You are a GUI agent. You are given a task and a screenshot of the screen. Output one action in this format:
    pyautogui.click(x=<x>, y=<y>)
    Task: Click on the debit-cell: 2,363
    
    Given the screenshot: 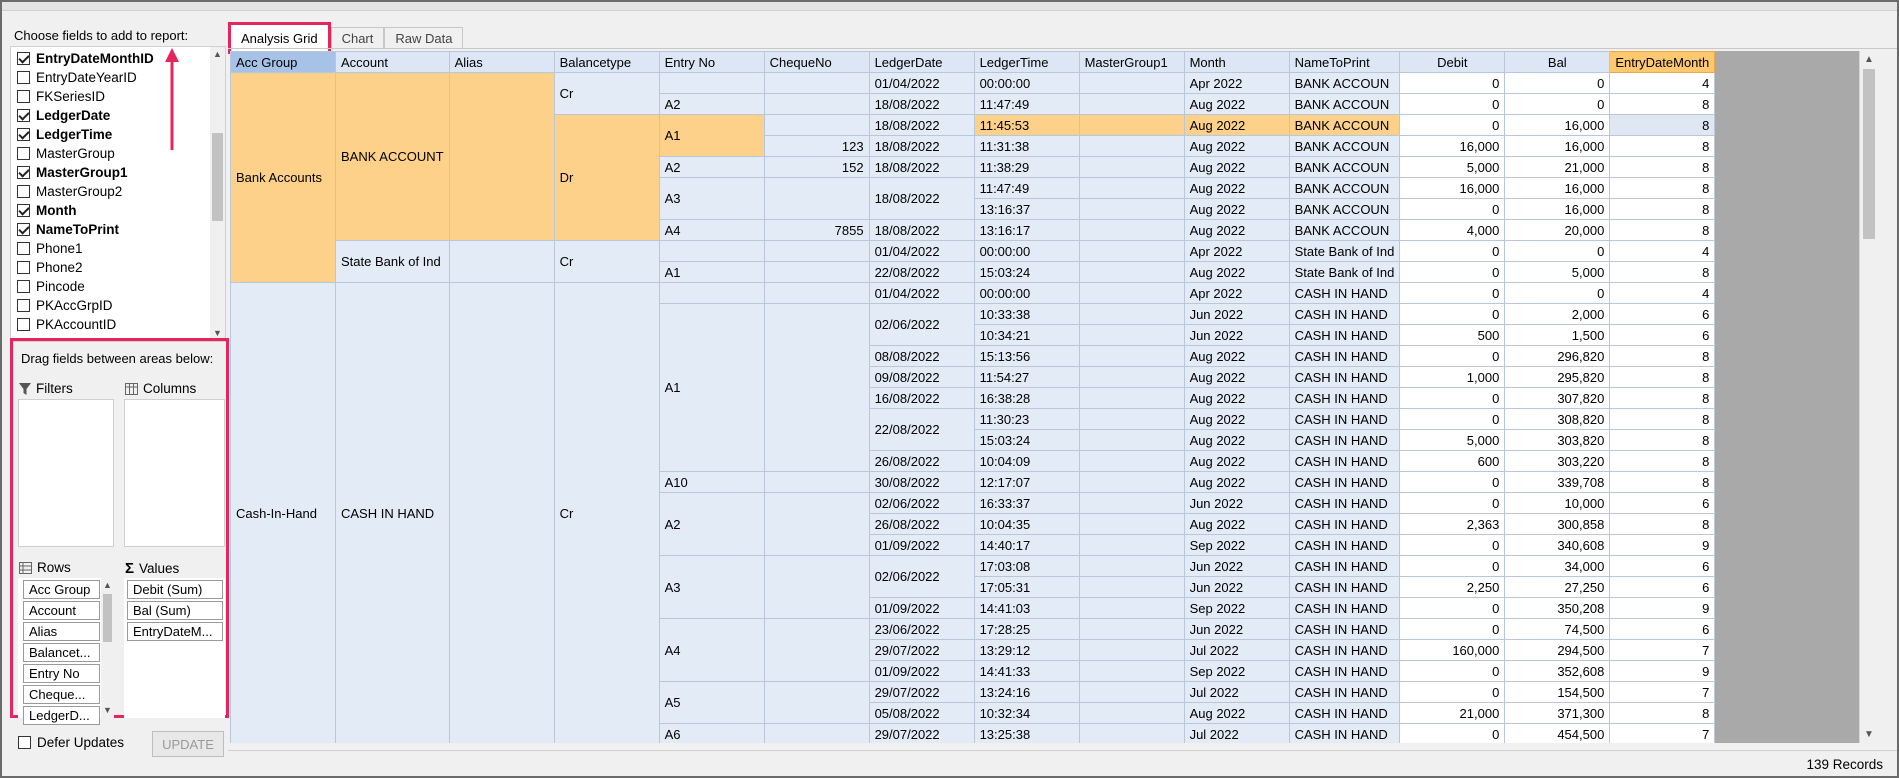 What is the action you would take?
    pyautogui.click(x=1452, y=524)
    